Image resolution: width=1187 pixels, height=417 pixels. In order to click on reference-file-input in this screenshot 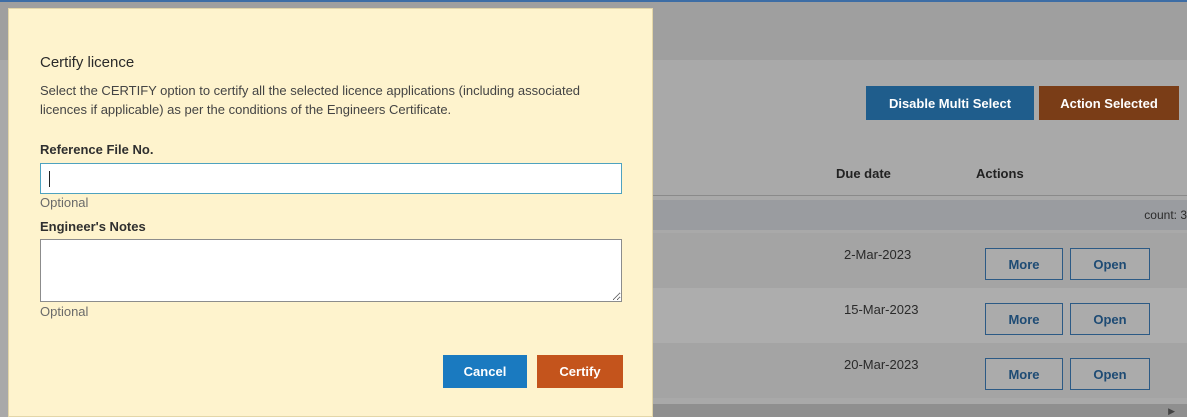, I will do `click(331, 178)`.